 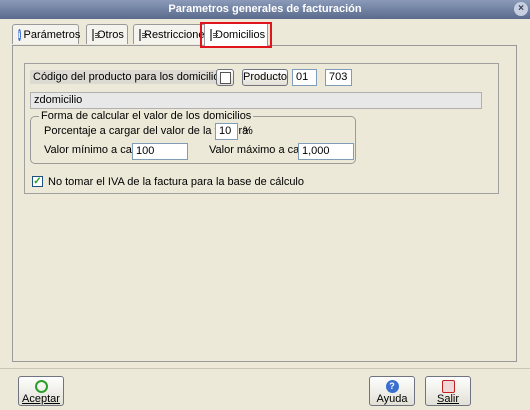 I want to click on tab-otros: Otros, so click(x=107, y=34).